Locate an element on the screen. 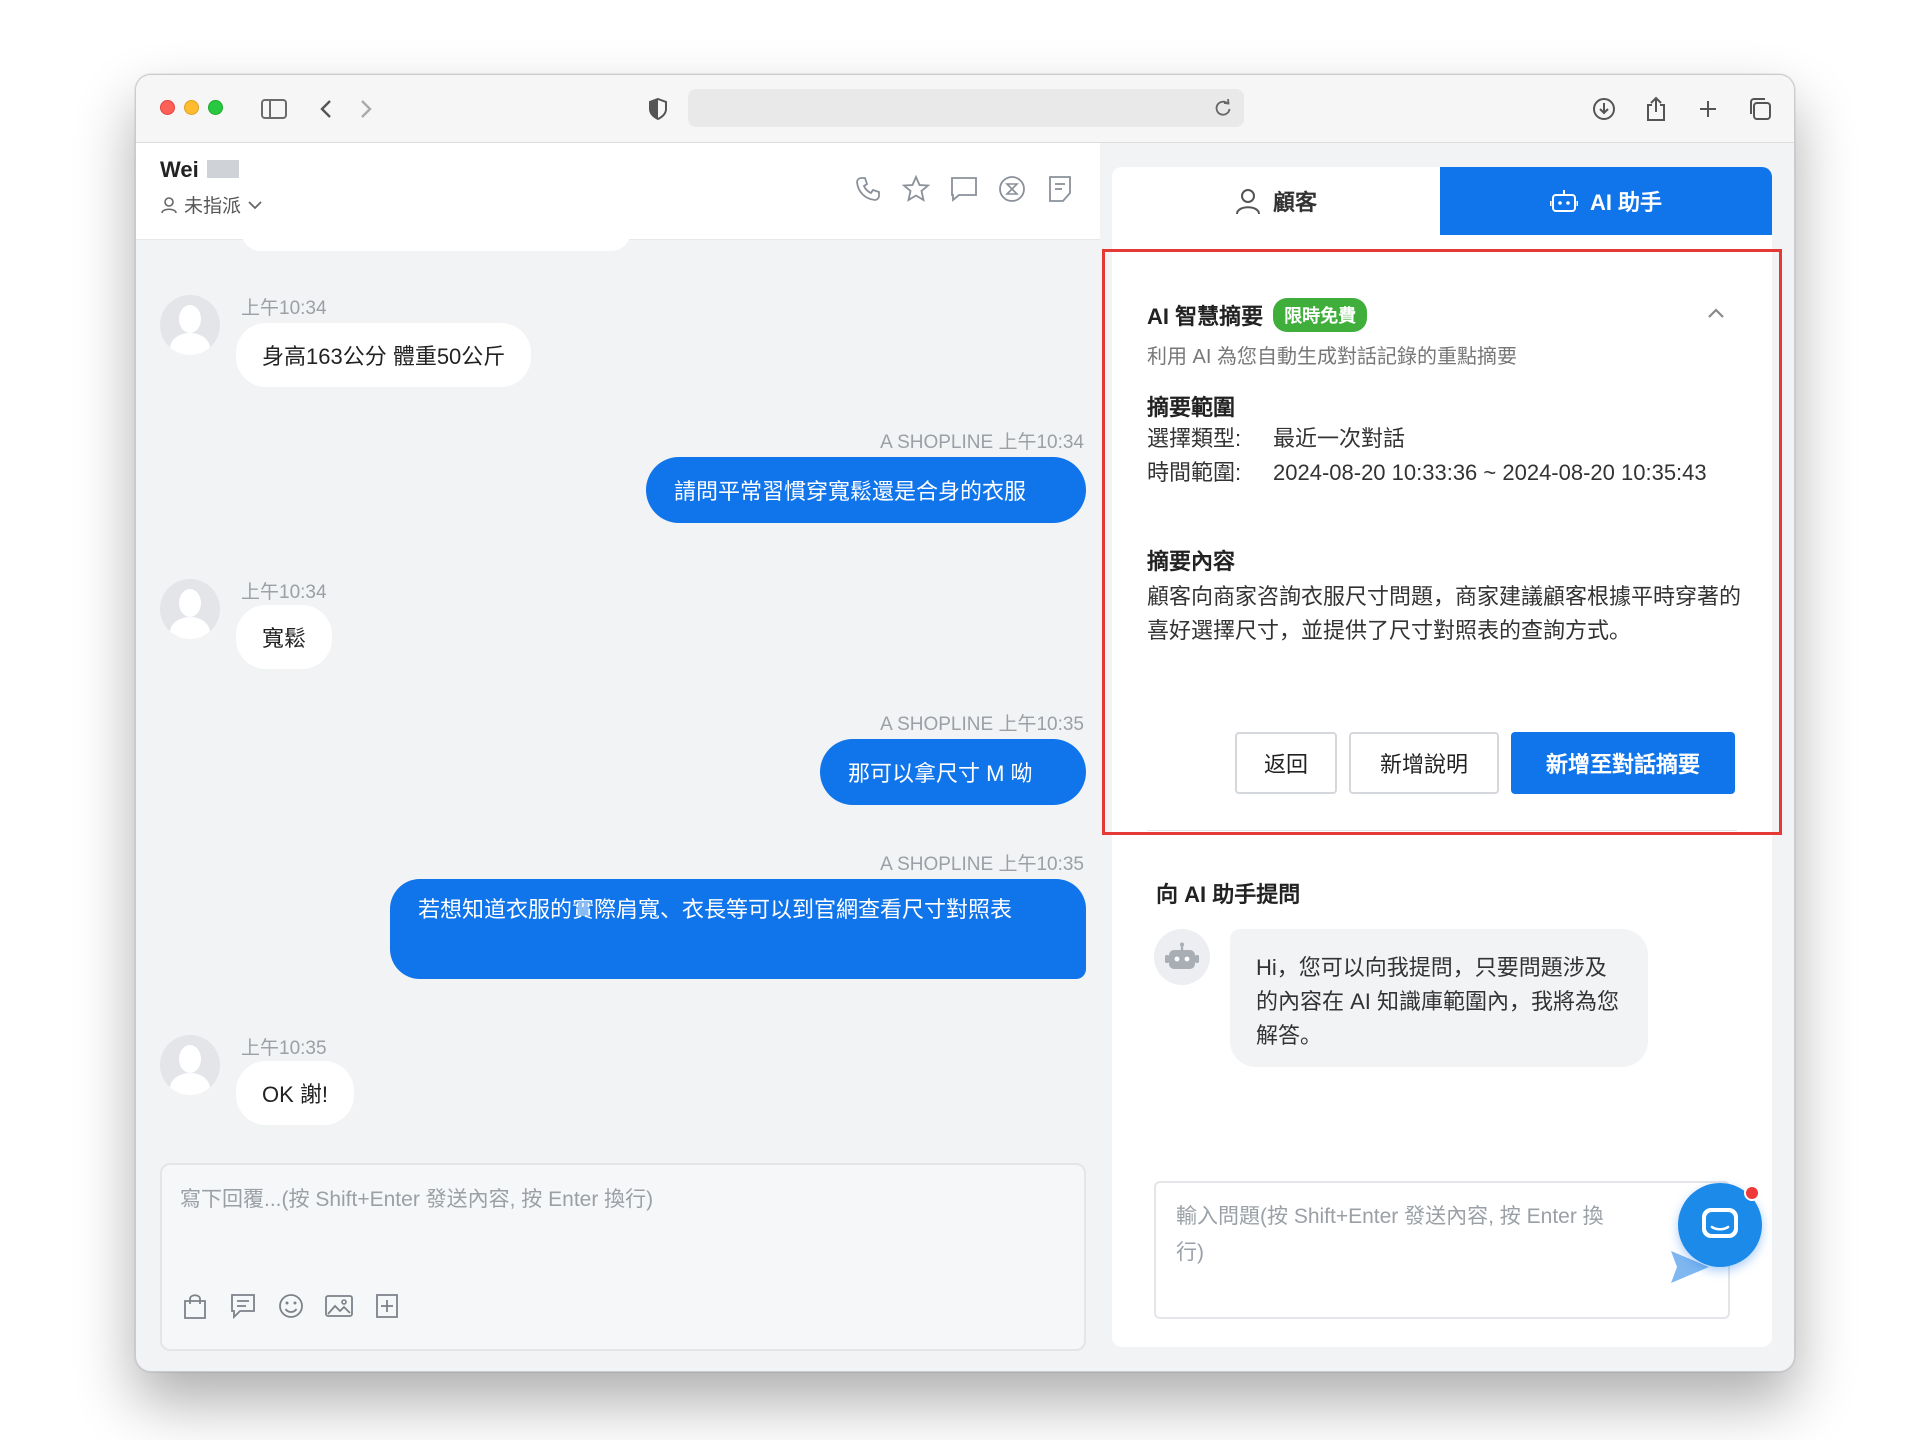 This screenshot has height=1440, width=1920. summary-subtitle: 利用 AI 為您自動生成對話記錄的重點摘要 is located at coordinates (1332, 357).